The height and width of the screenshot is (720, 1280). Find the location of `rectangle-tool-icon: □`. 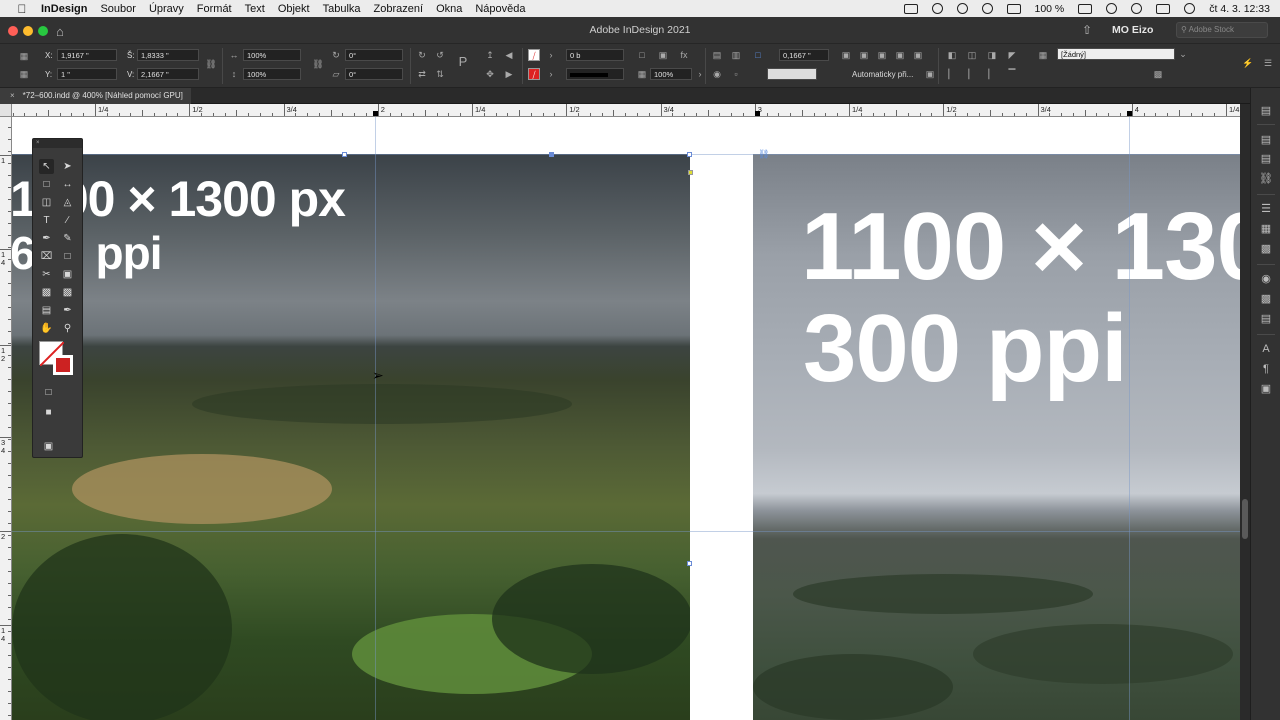

rectangle-tool-icon: □ is located at coordinates (67, 256).